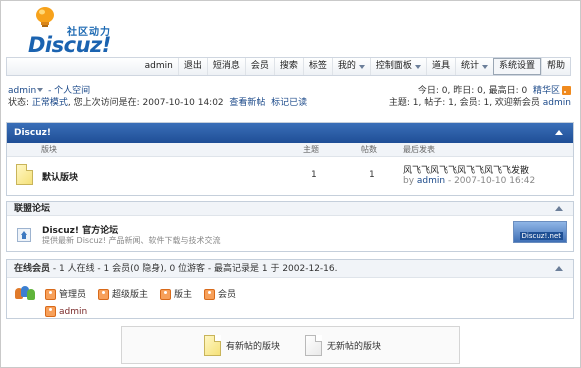 This screenshot has width=581, height=368. I want to click on nav-item: 我的, so click(350, 66).